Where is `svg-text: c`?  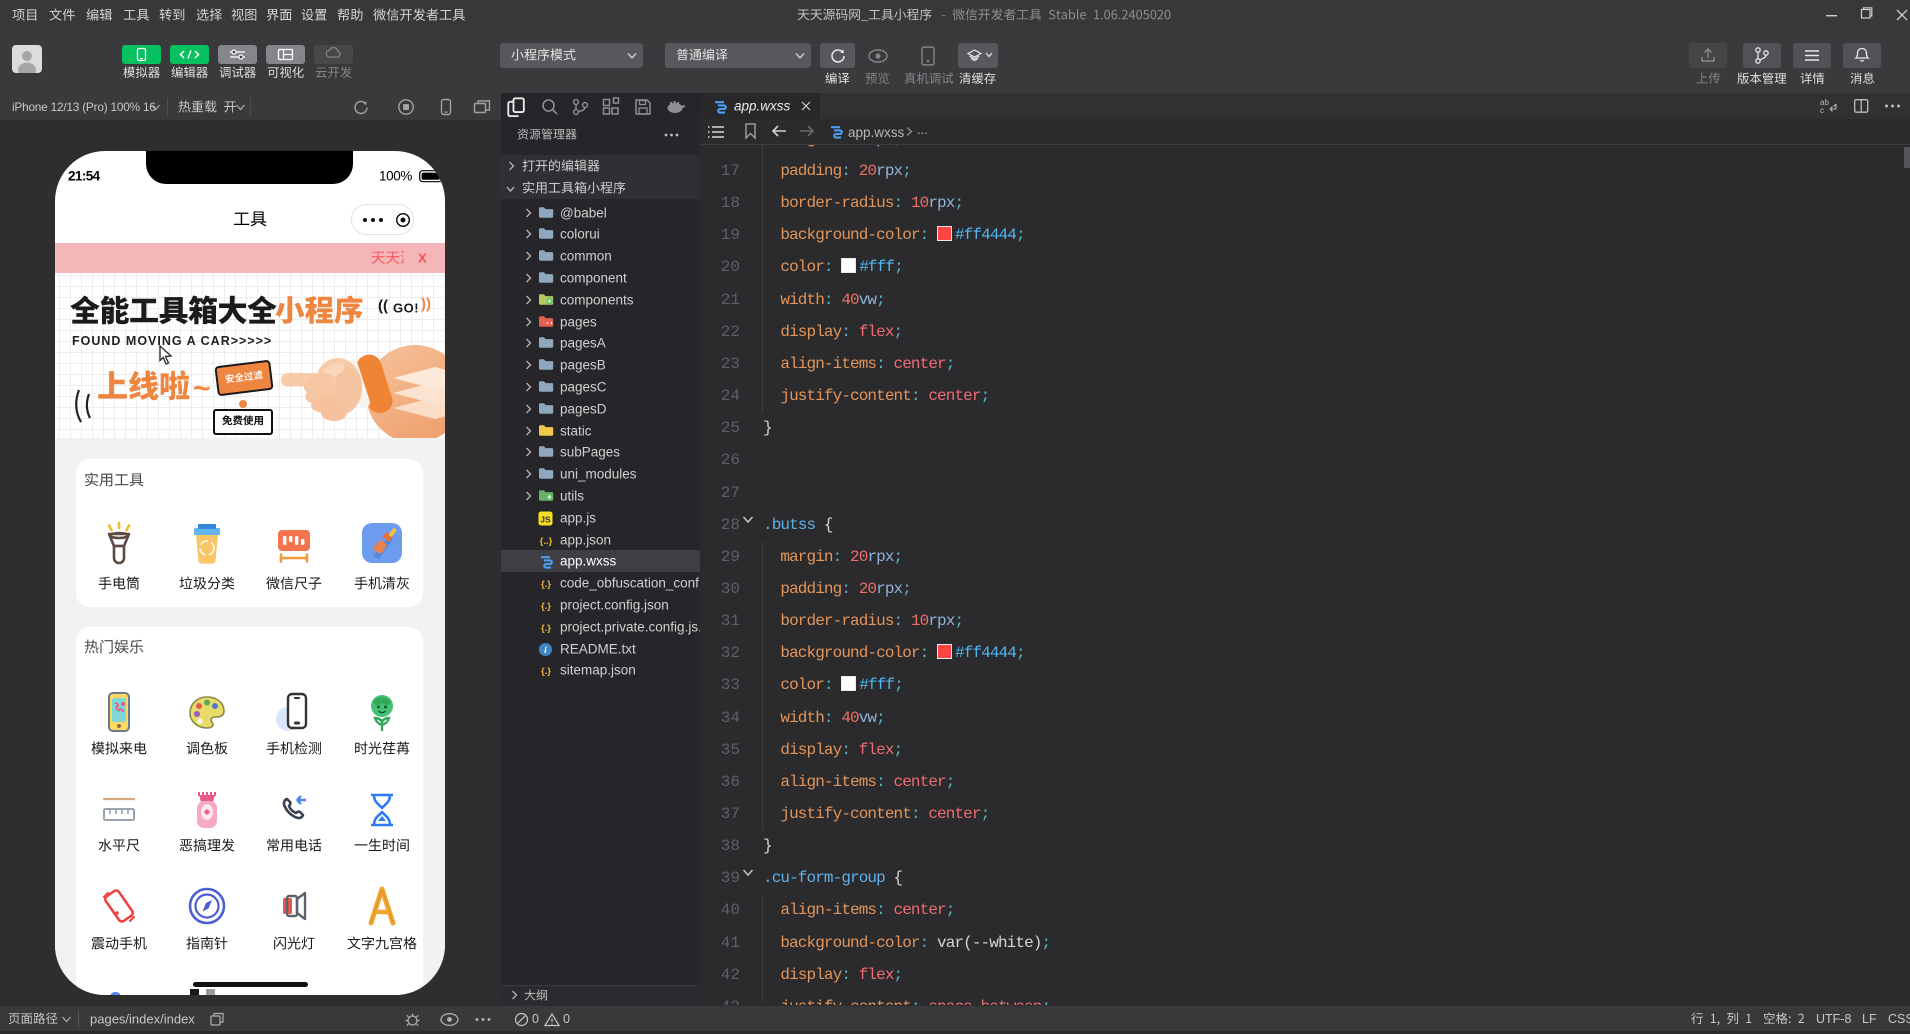 svg-text: c is located at coordinates (1822, 110).